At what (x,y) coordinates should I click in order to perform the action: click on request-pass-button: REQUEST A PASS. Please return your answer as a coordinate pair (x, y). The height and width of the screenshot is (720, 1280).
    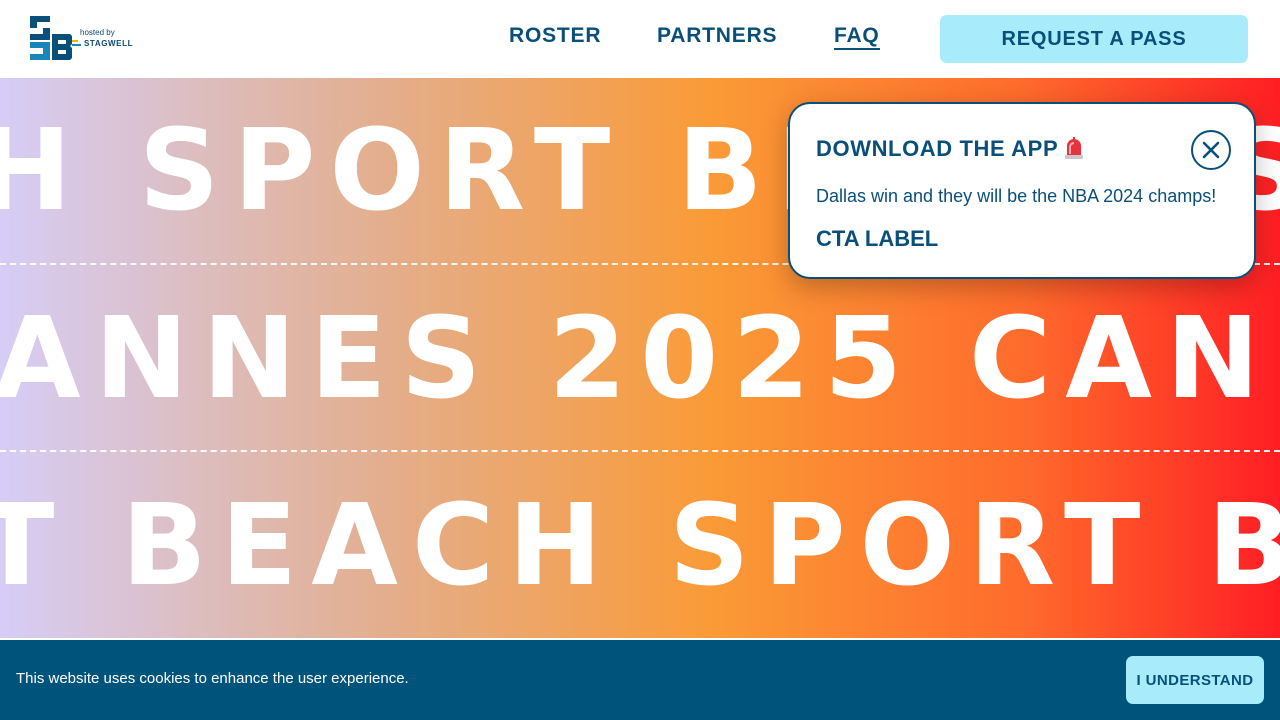
    Looking at the image, I should click on (1094, 39).